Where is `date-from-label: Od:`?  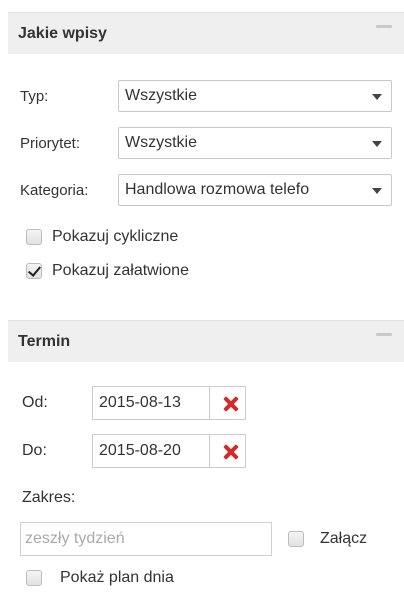
date-from-label: Od: is located at coordinates (35, 402).